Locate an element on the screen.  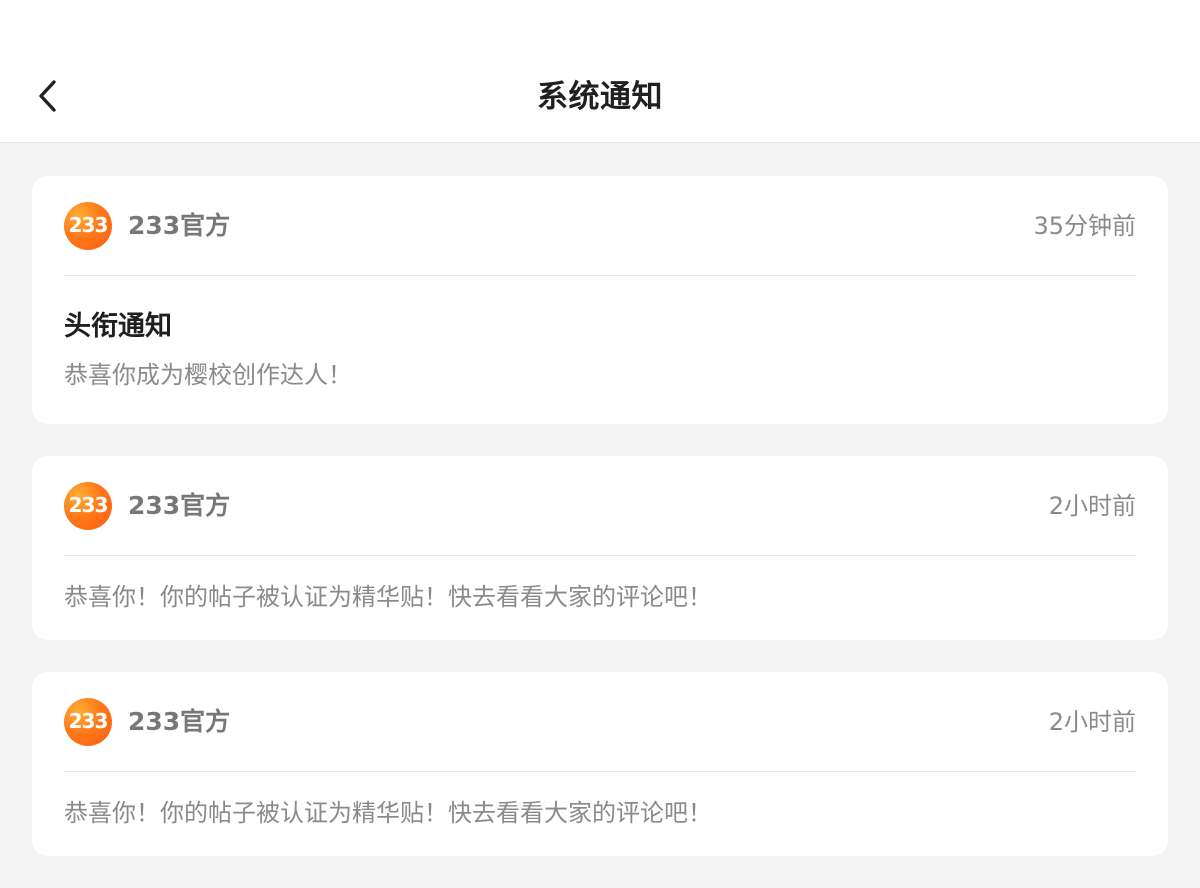
notification-time: 35分钟前 is located at coordinates (1084, 226).